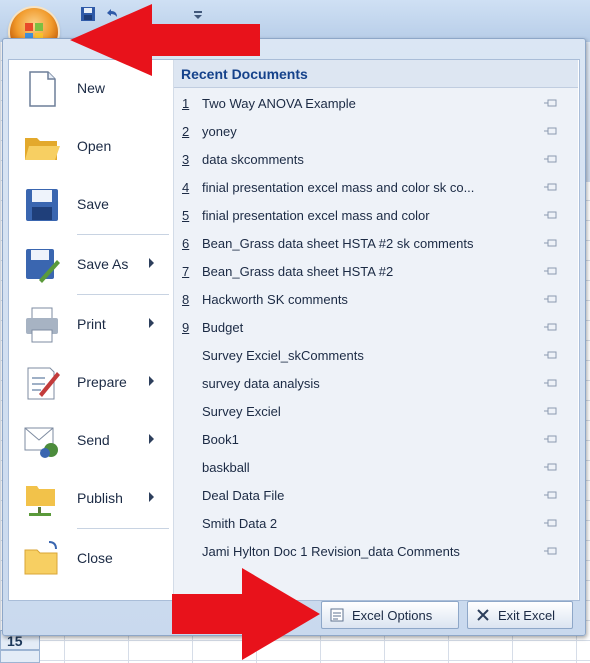 The image size is (590, 663). Describe the element at coordinates (261, 383) in the screenshot. I see `recent-document-name: survey data analysis` at that location.